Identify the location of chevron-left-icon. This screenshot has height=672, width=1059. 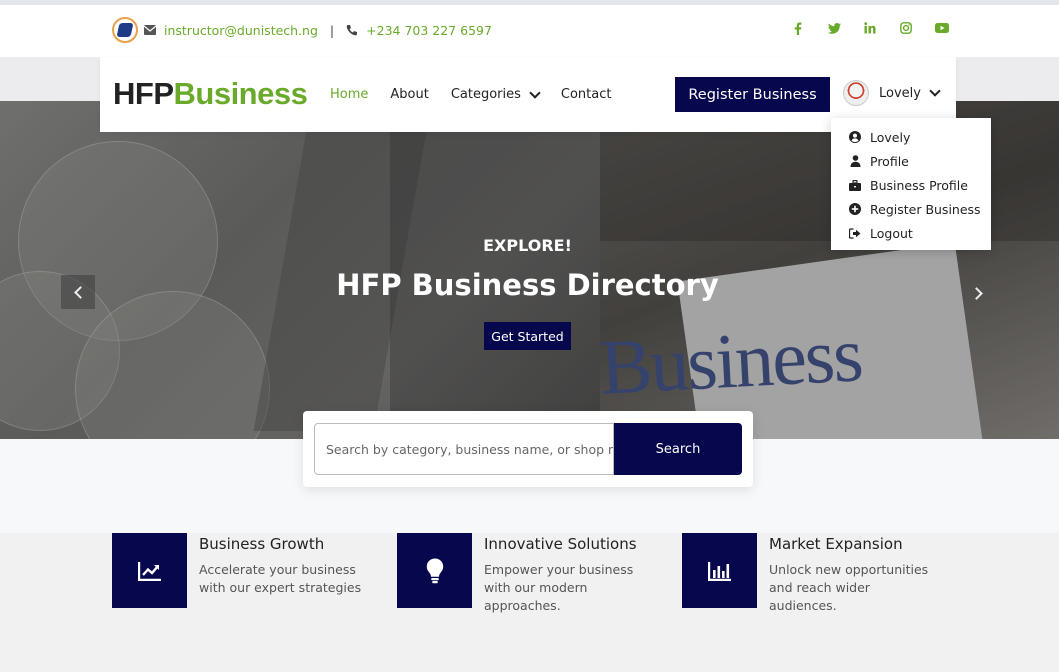
(80, 292).